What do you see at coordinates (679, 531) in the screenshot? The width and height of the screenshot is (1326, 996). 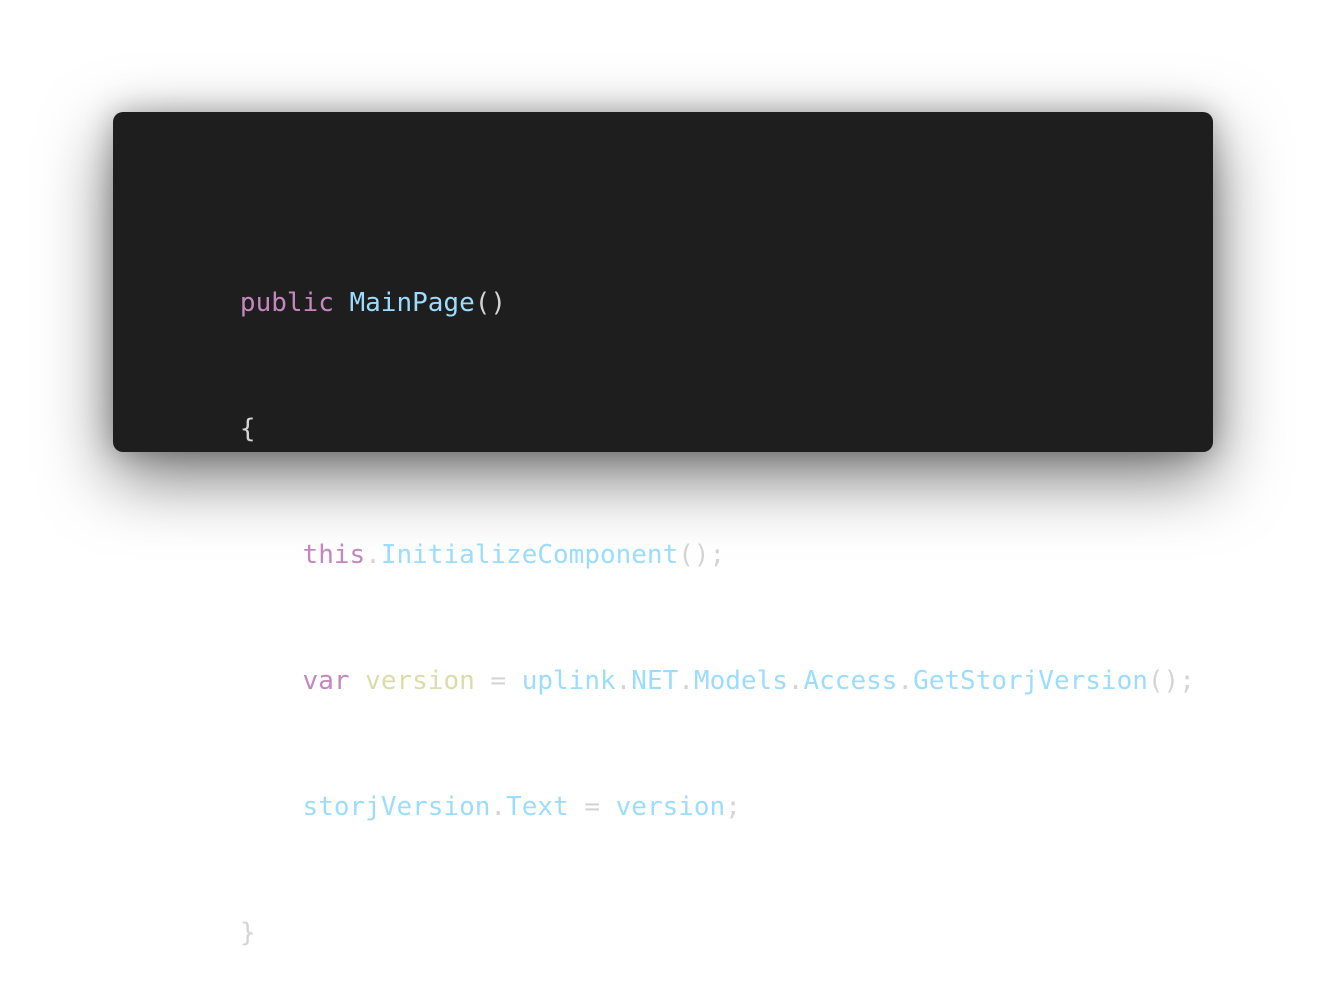 I see `code-line: this.InitializeComponent();` at bounding box center [679, 531].